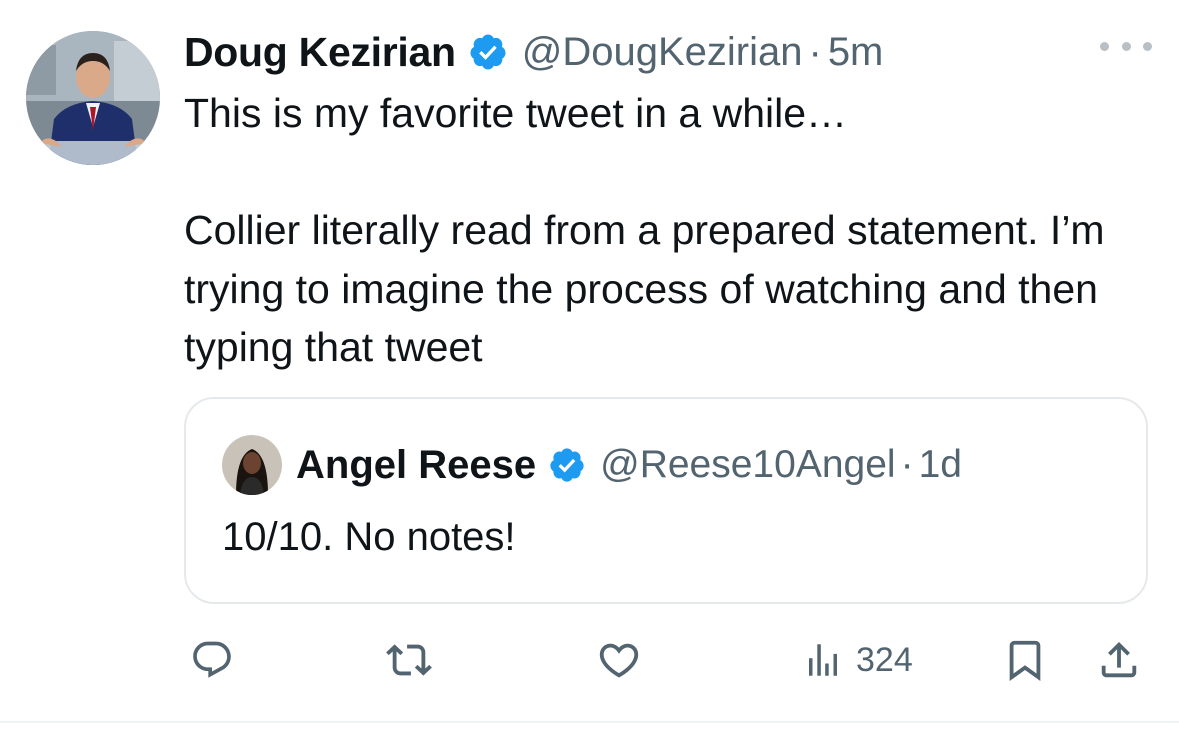  I want to click on tweet-timestamp: 5m, so click(856, 52).